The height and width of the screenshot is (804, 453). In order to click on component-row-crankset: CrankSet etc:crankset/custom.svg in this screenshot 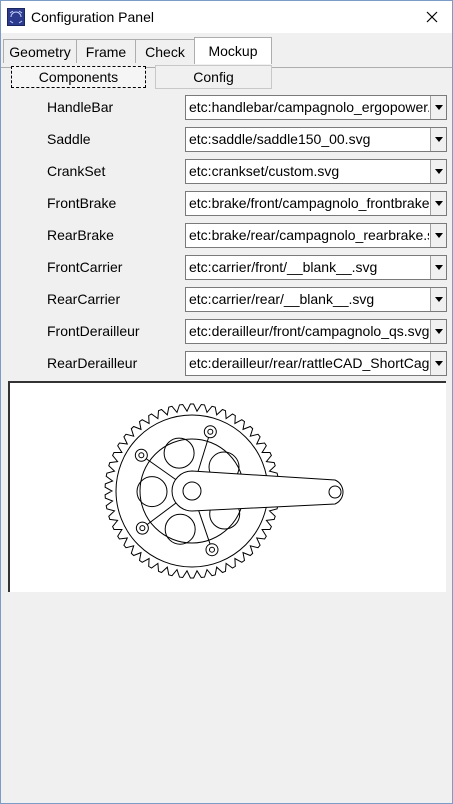, I will do `click(226, 172)`.